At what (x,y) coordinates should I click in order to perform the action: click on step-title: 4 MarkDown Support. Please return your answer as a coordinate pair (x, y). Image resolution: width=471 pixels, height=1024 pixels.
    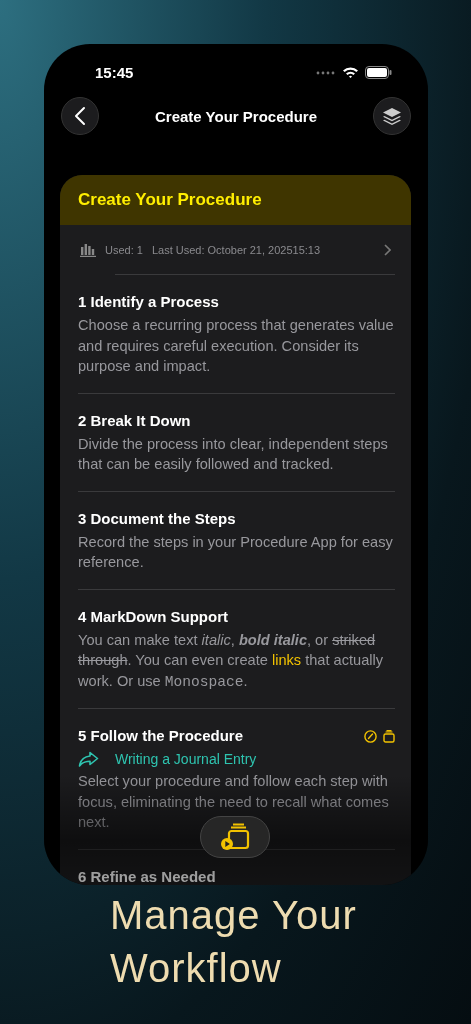
    Looking at the image, I should click on (153, 616).